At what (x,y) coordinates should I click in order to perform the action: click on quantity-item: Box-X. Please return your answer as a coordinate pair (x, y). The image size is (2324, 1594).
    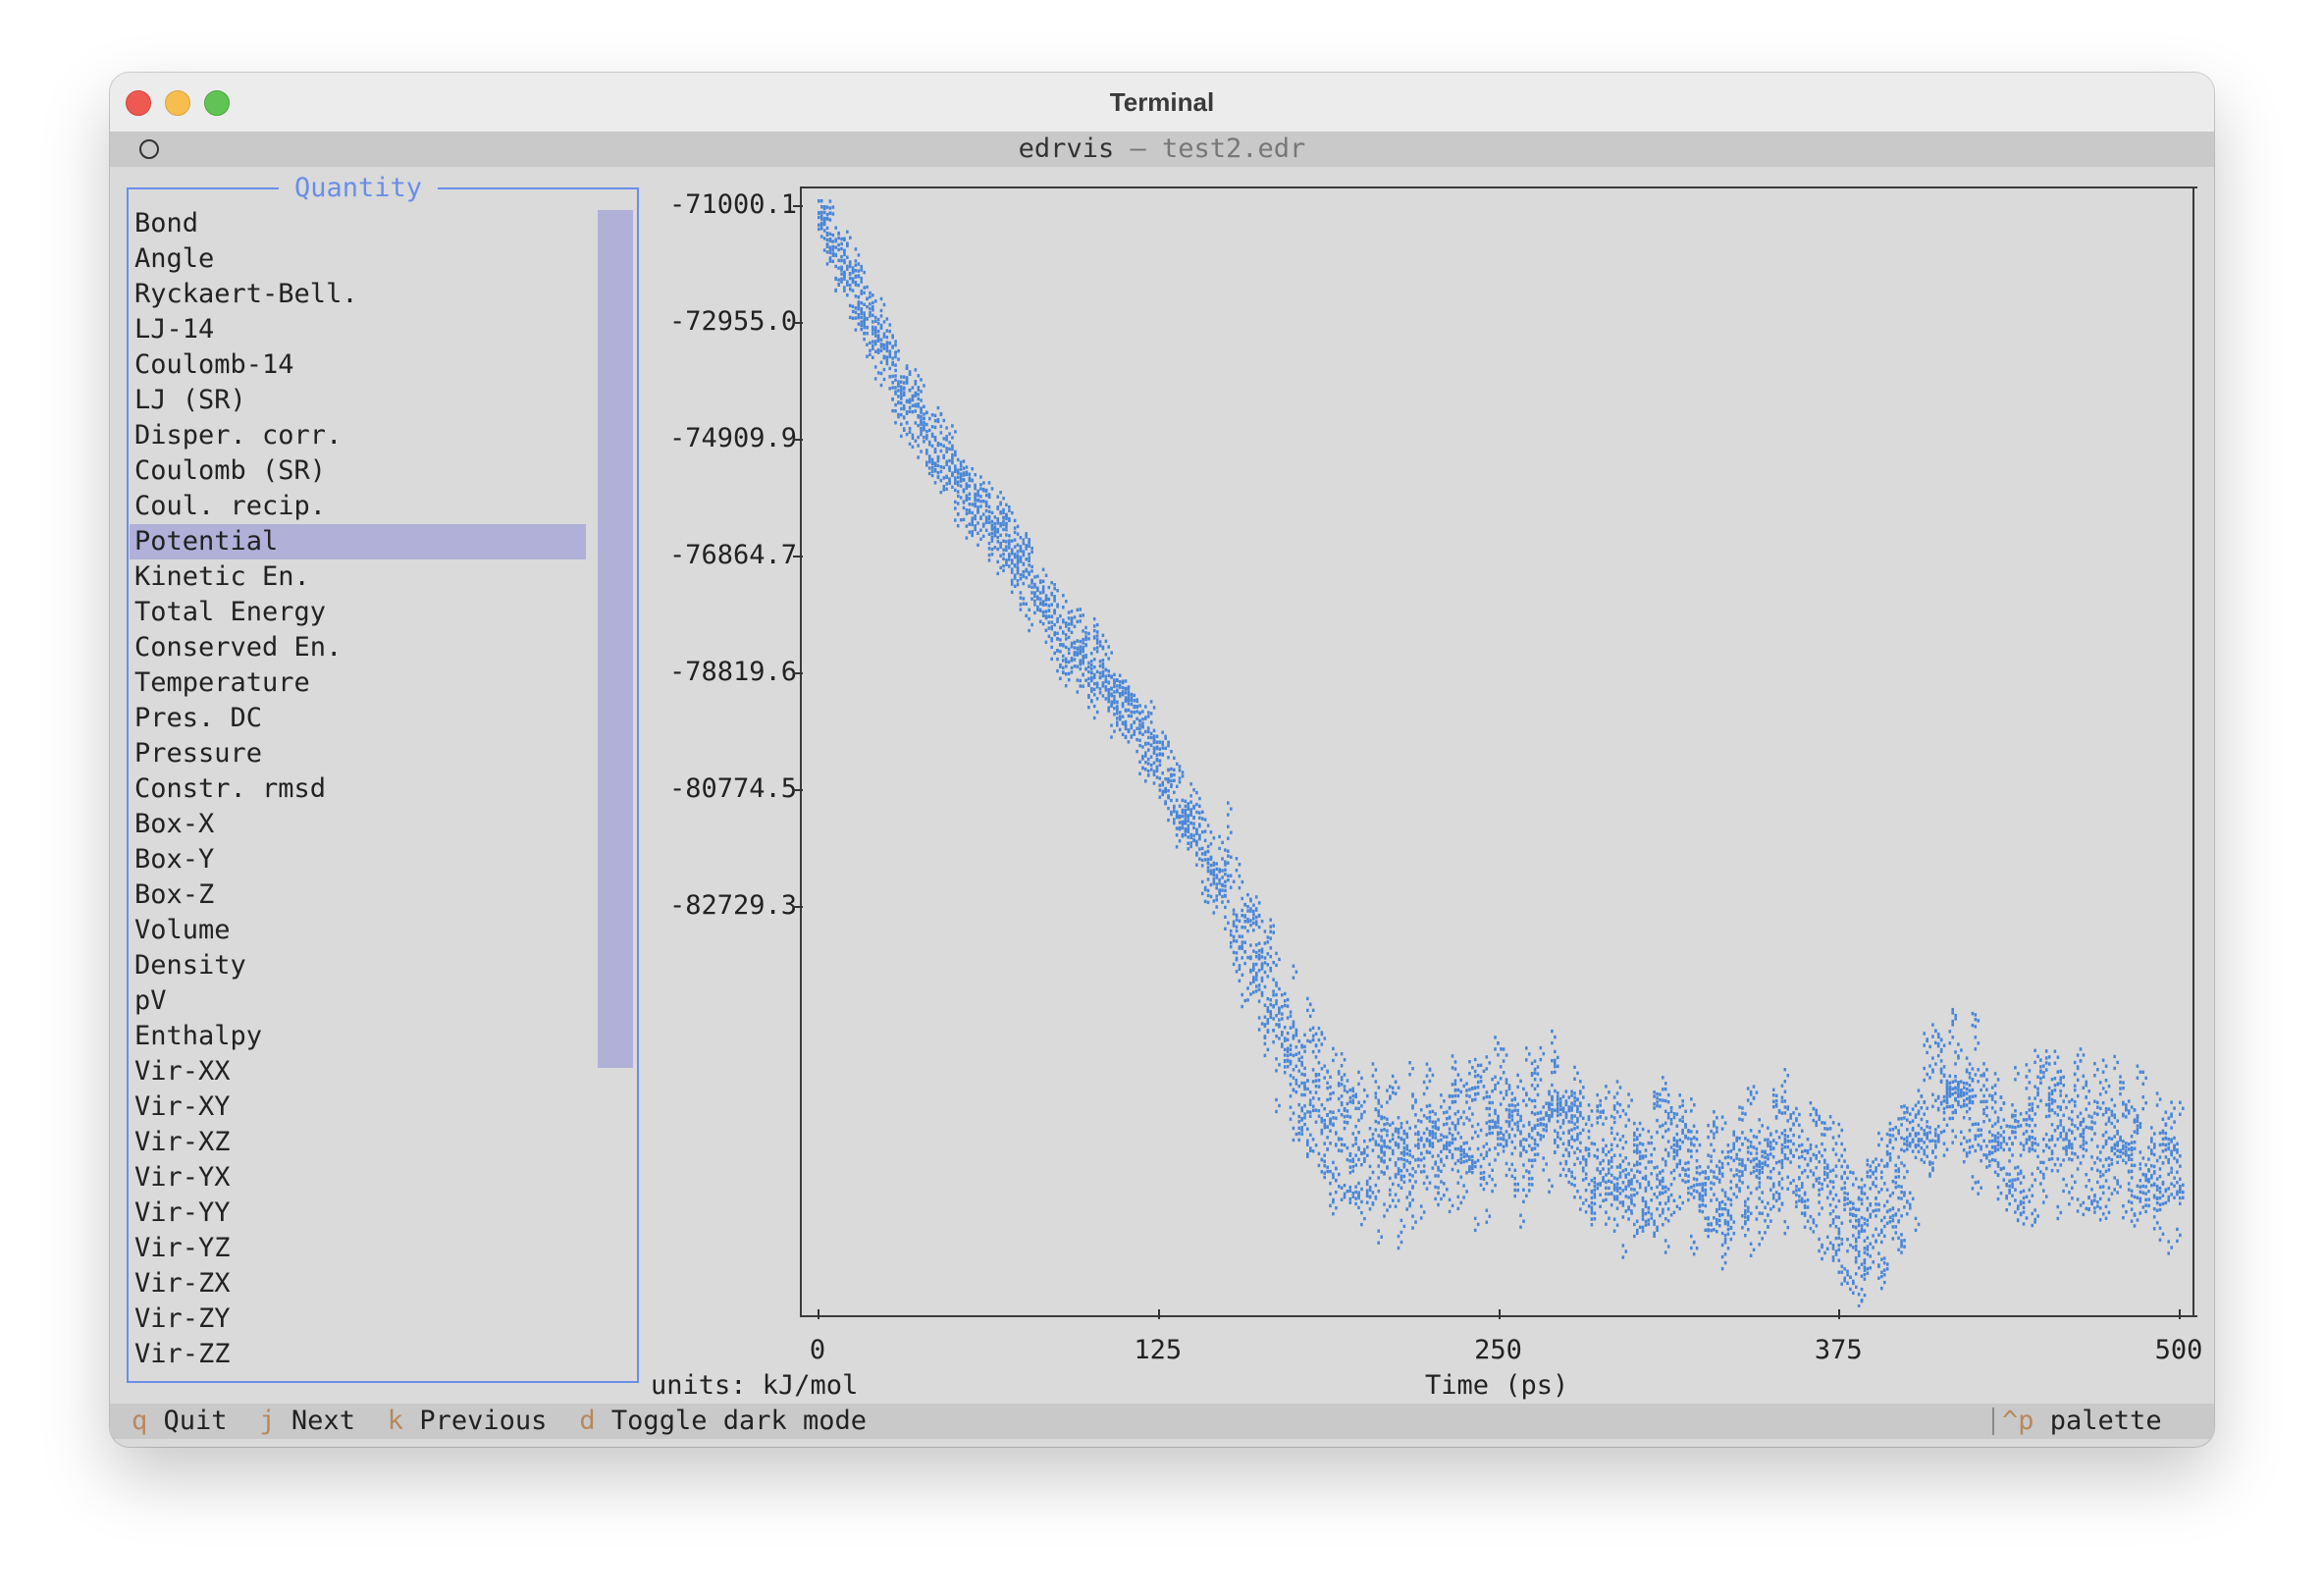
    Looking at the image, I should click on (361, 825).